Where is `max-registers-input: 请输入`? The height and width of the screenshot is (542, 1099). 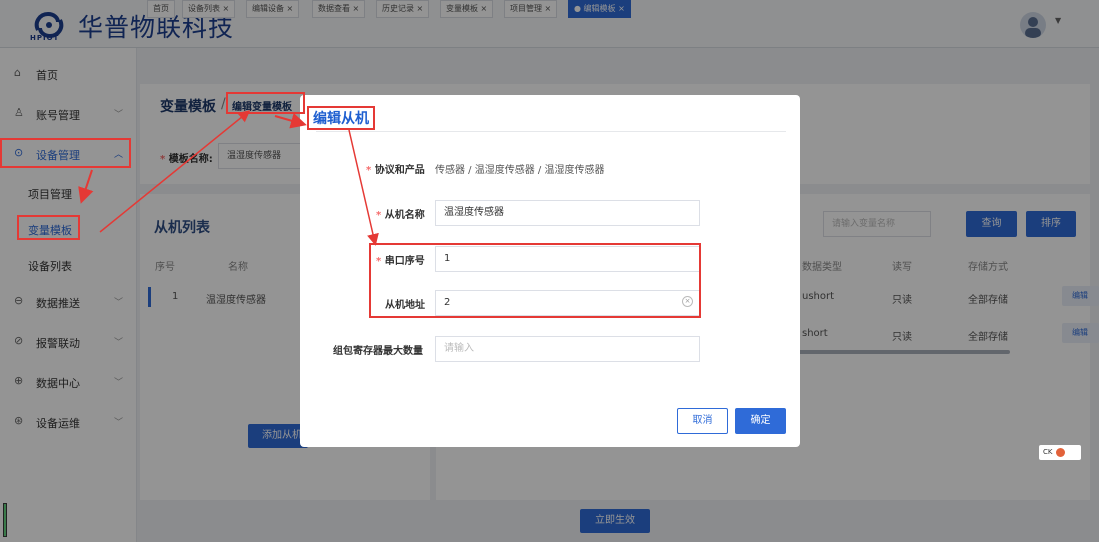 max-registers-input: 请输入 is located at coordinates (567, 349).